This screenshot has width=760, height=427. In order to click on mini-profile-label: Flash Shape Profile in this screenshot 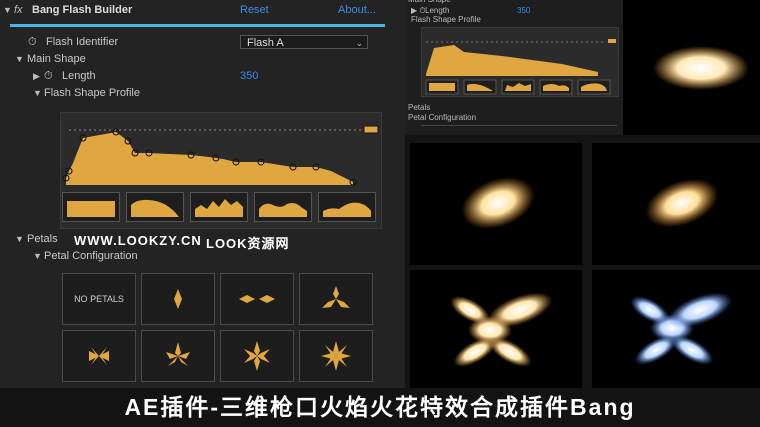, I will do `click(446, 19)`.